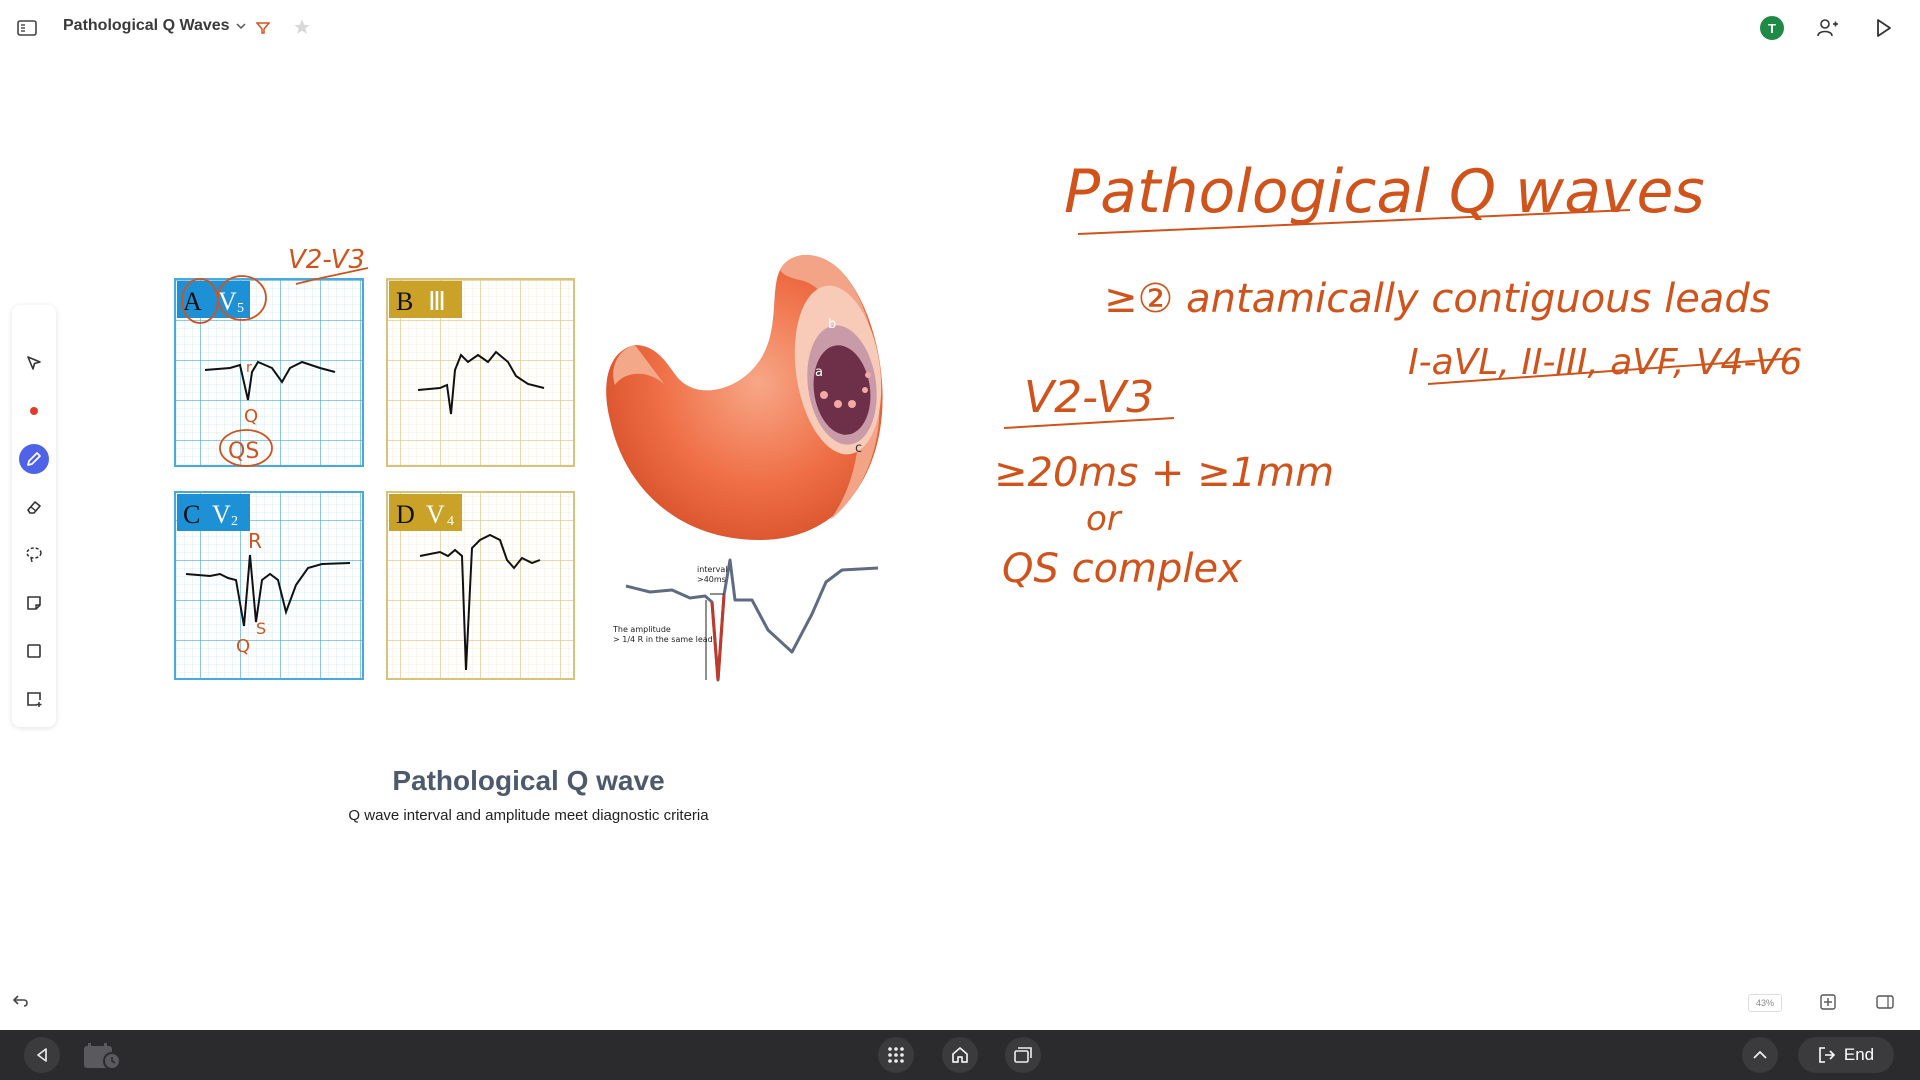  What do you see at coordinates (1164, 473) in the screenshot?
I see `handwriting-criteria: ≥20ms + ≥1mm` at bounding box center [1164, 473].